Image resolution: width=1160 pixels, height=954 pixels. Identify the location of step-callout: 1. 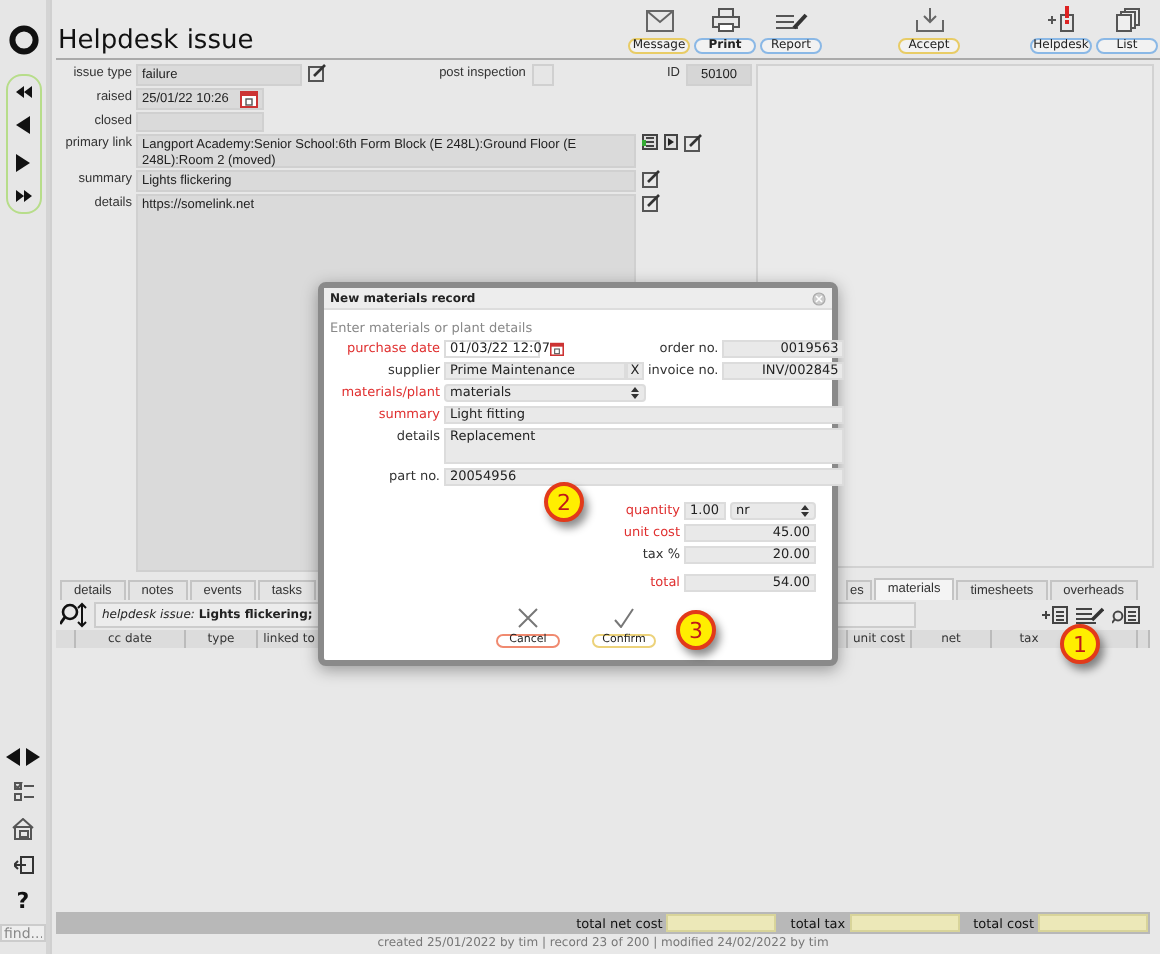
(1080, 644).